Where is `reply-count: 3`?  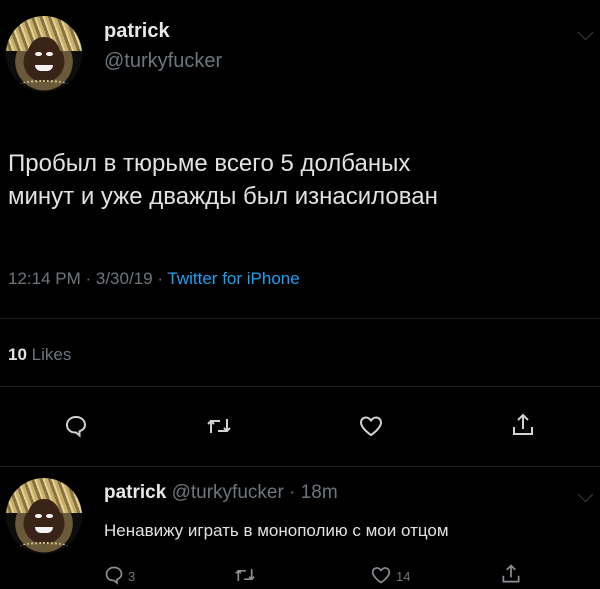 reply-count: 3 is located at coordinates (132, 576).